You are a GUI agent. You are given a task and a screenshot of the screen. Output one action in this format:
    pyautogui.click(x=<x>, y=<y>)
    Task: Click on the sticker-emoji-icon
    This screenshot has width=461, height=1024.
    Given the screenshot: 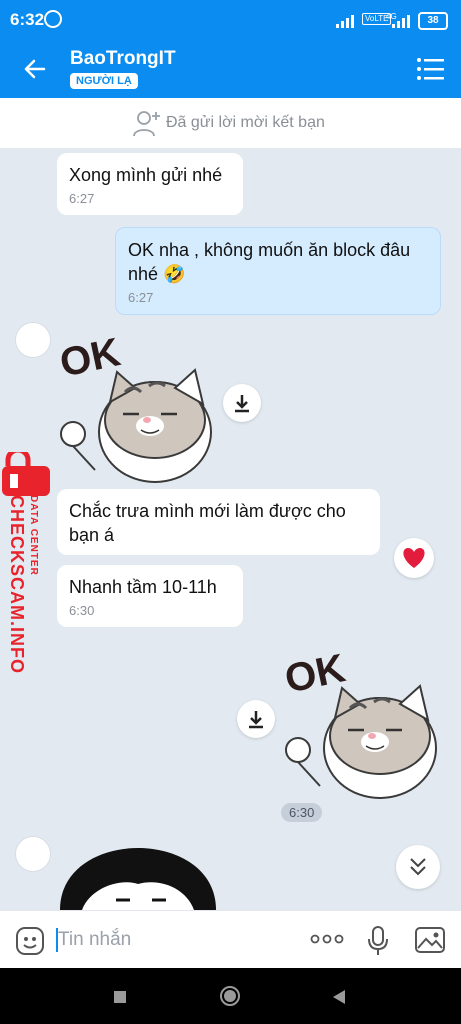 What is the action you would take?
    pyautogui.click(x=30, y=941)
    